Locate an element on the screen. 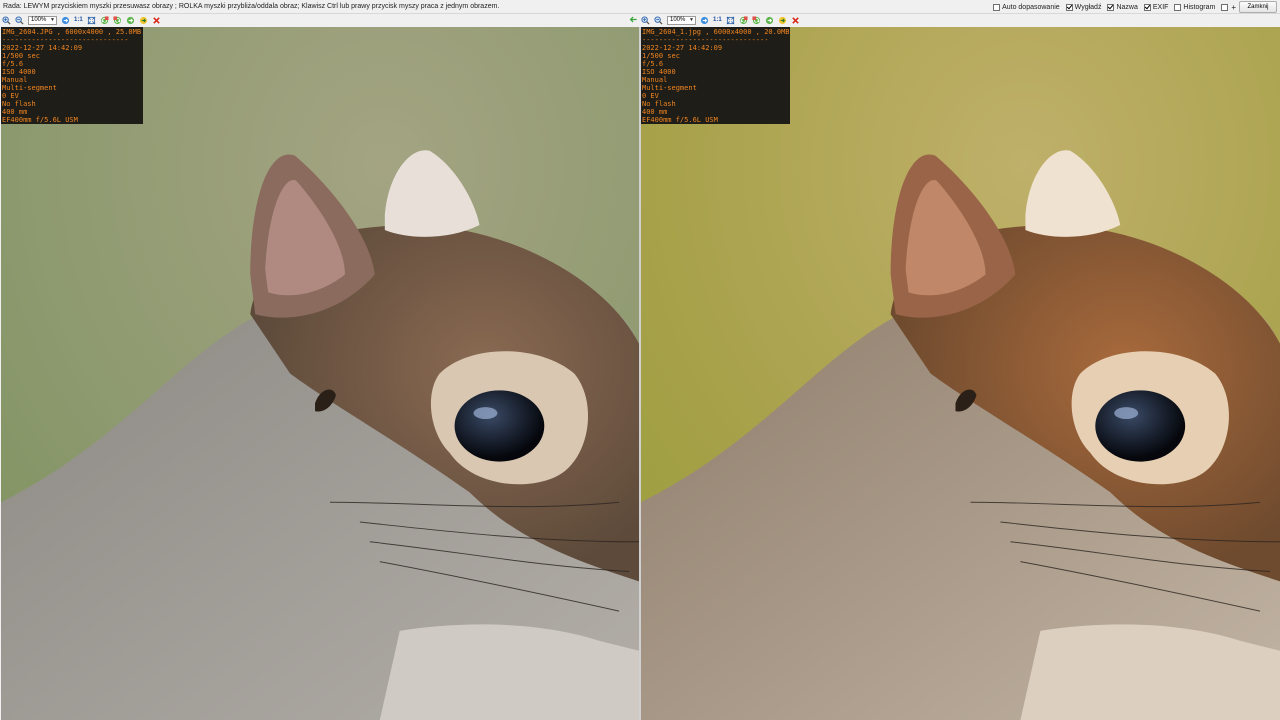 Image resolution: width=1280 pixels, height=720 pixels. histogram-checkbox is located at coordinates (1178, 7).